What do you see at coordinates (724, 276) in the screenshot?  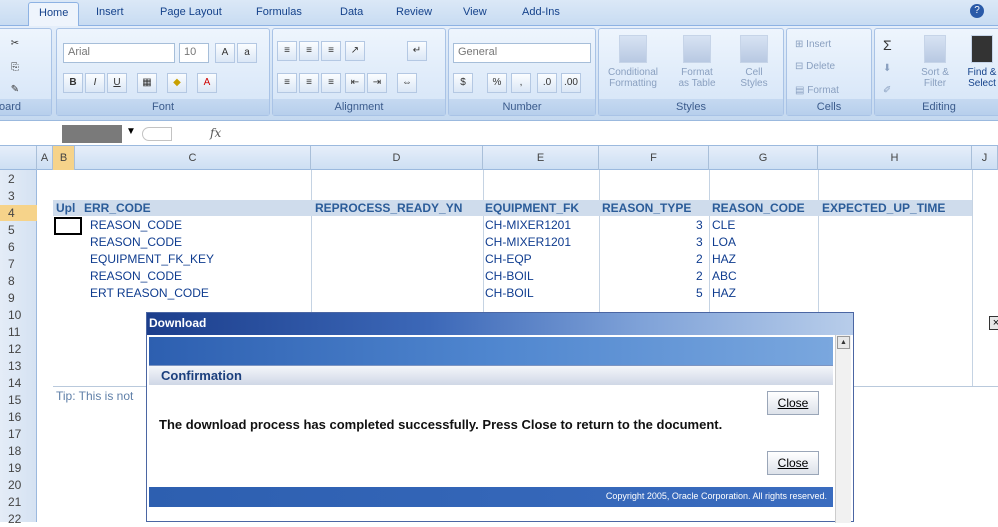 I see `reason-code-cell: ABC` at bounding box center [724, 276].